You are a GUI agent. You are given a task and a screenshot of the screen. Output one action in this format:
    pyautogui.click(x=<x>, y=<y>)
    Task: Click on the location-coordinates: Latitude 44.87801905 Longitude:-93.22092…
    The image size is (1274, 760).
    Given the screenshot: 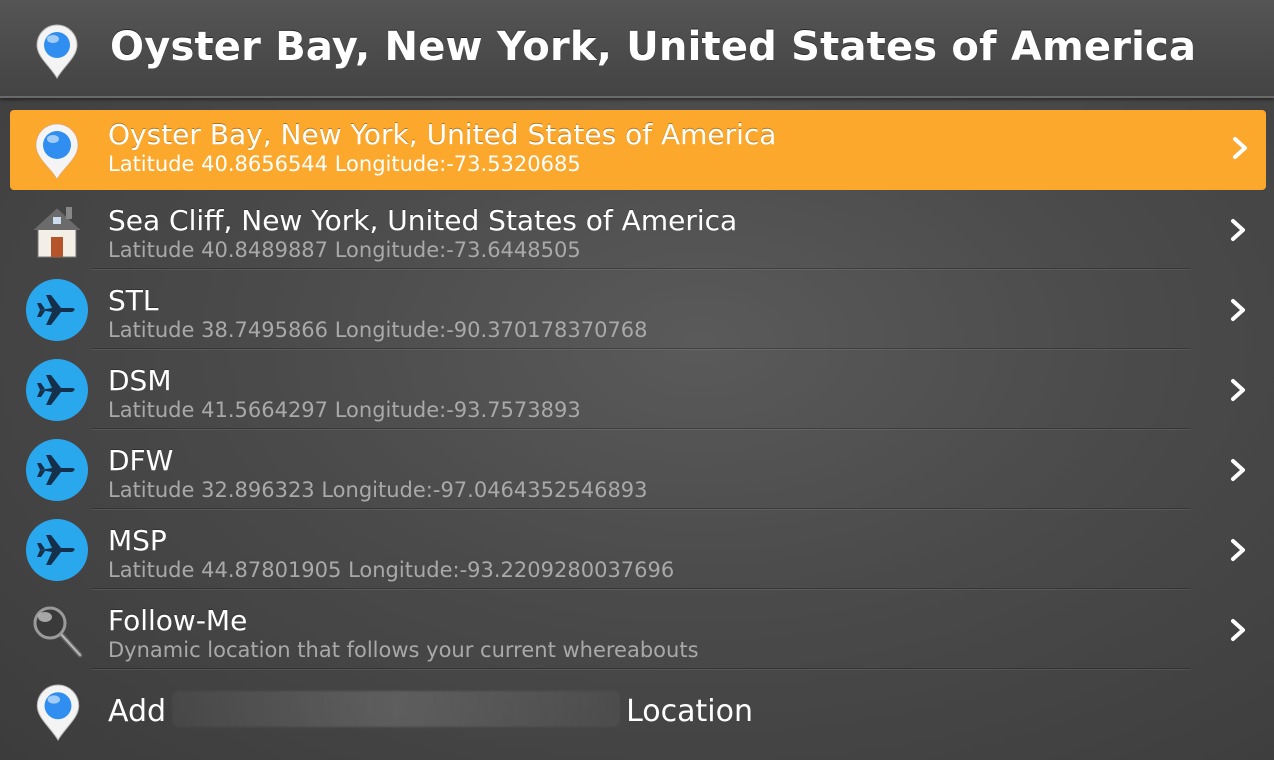 What is the action you would take?
    pyautogui.click(x=391, y=570)
    